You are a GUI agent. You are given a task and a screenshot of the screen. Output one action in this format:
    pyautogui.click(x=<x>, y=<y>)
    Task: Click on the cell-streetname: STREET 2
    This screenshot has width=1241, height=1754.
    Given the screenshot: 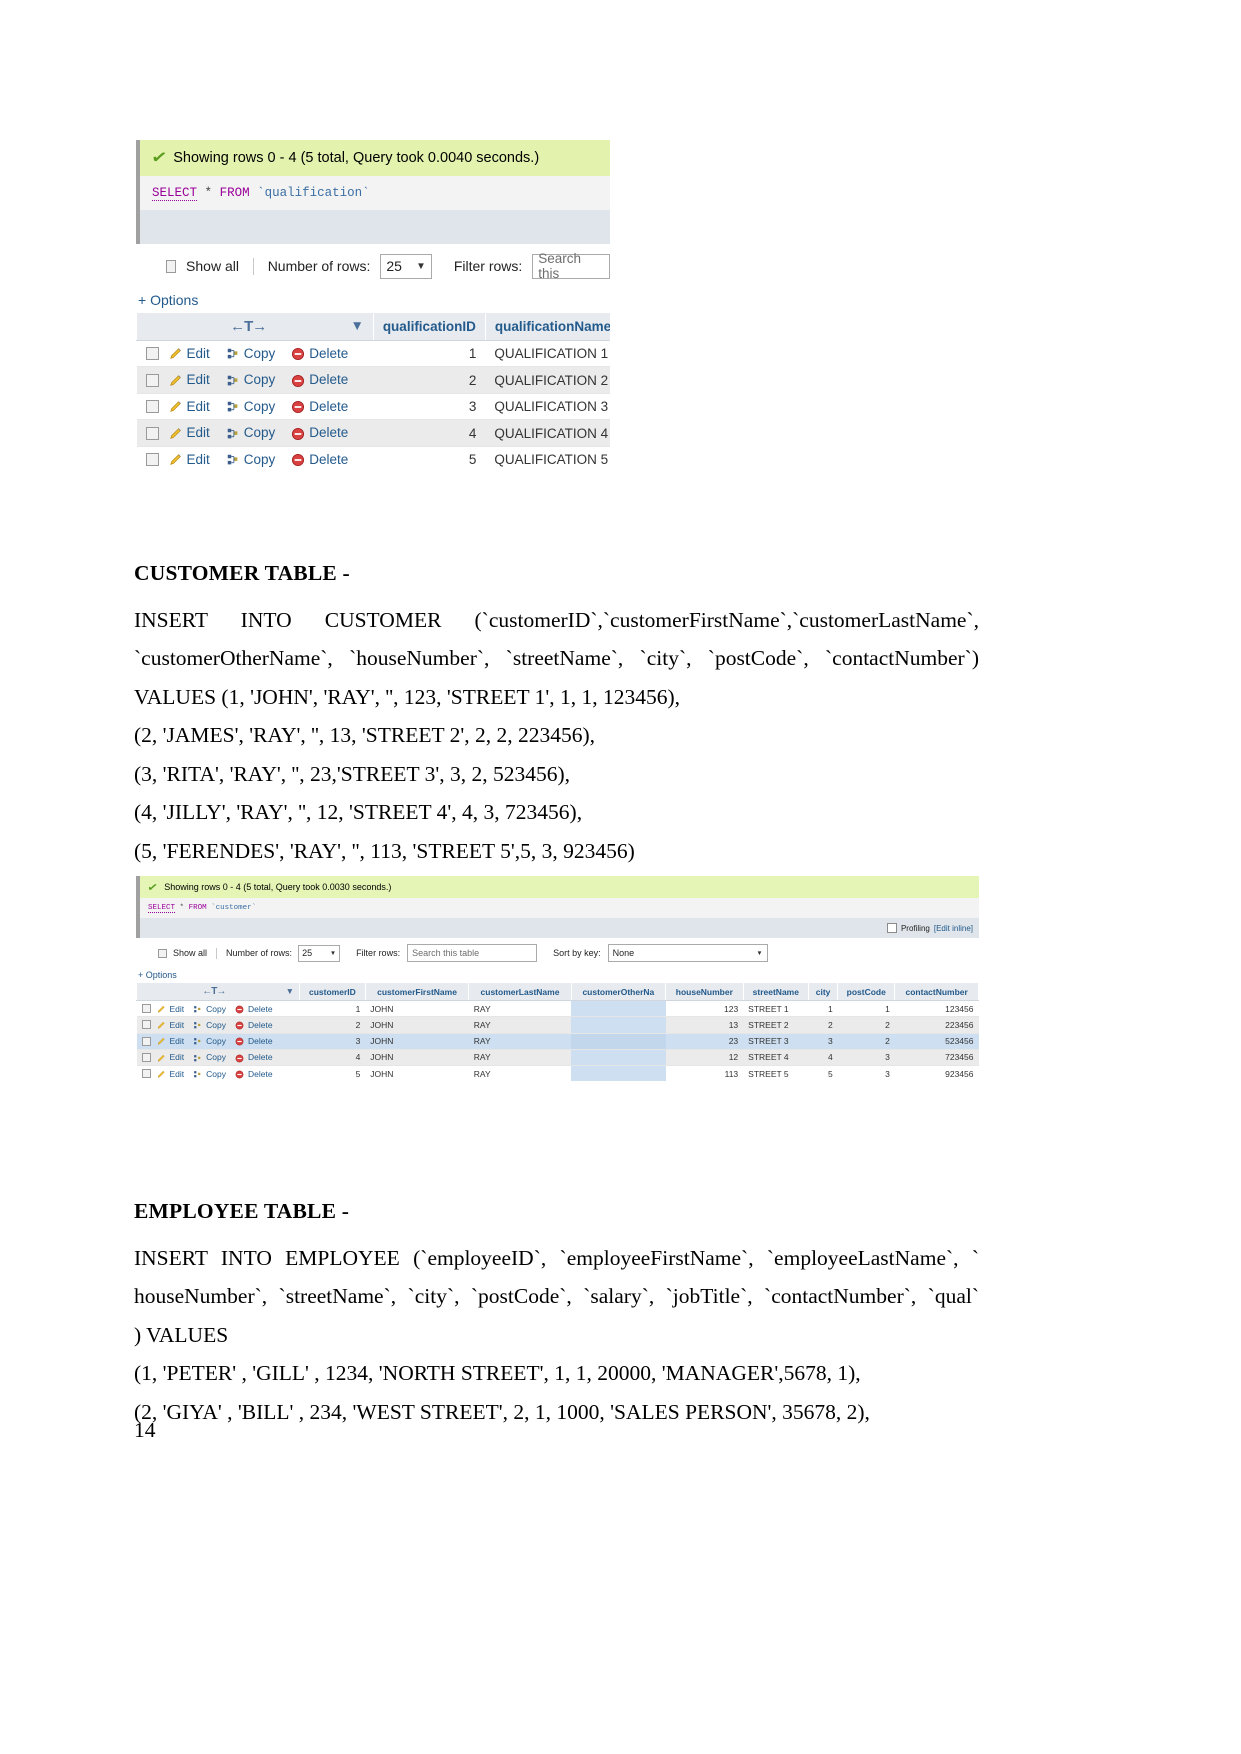 What is the action you would take?
    pyautogui.click(x=776, y=1024)
    